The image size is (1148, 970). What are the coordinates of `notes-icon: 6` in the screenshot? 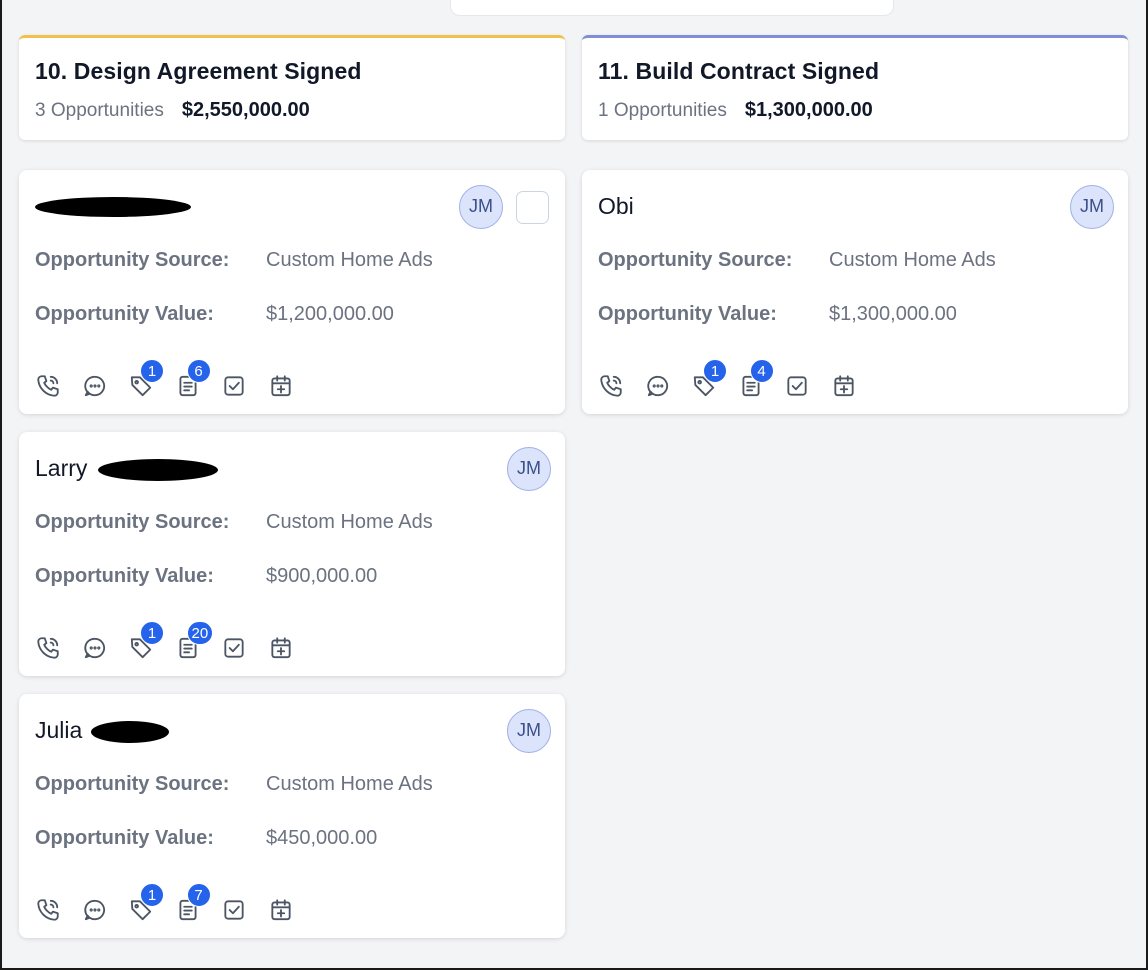 It's located at (198, 379).